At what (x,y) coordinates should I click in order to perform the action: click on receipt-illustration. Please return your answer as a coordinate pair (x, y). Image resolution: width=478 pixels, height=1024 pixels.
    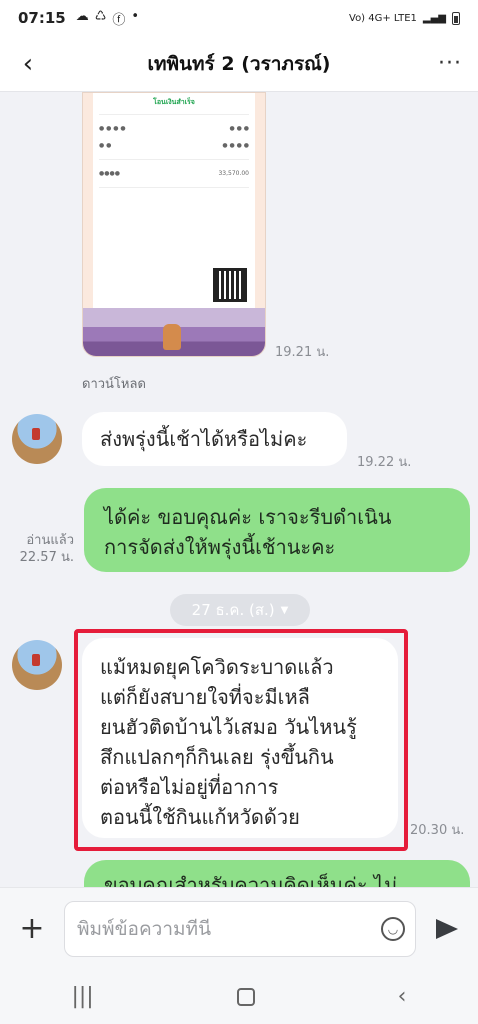
    Looking at the image, I should click on (174, 332).